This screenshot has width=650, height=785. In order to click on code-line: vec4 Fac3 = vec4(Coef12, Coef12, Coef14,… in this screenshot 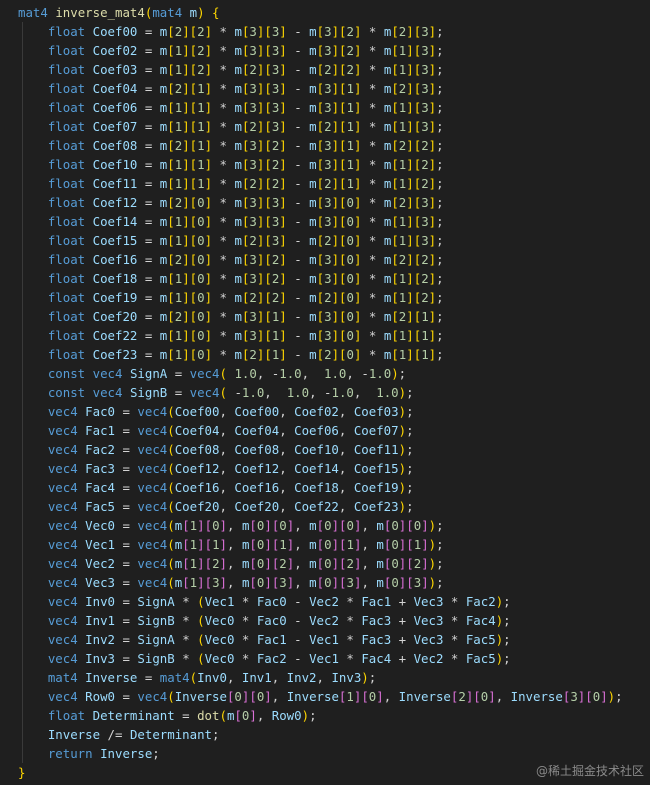, I will do `click(325, 468)`.